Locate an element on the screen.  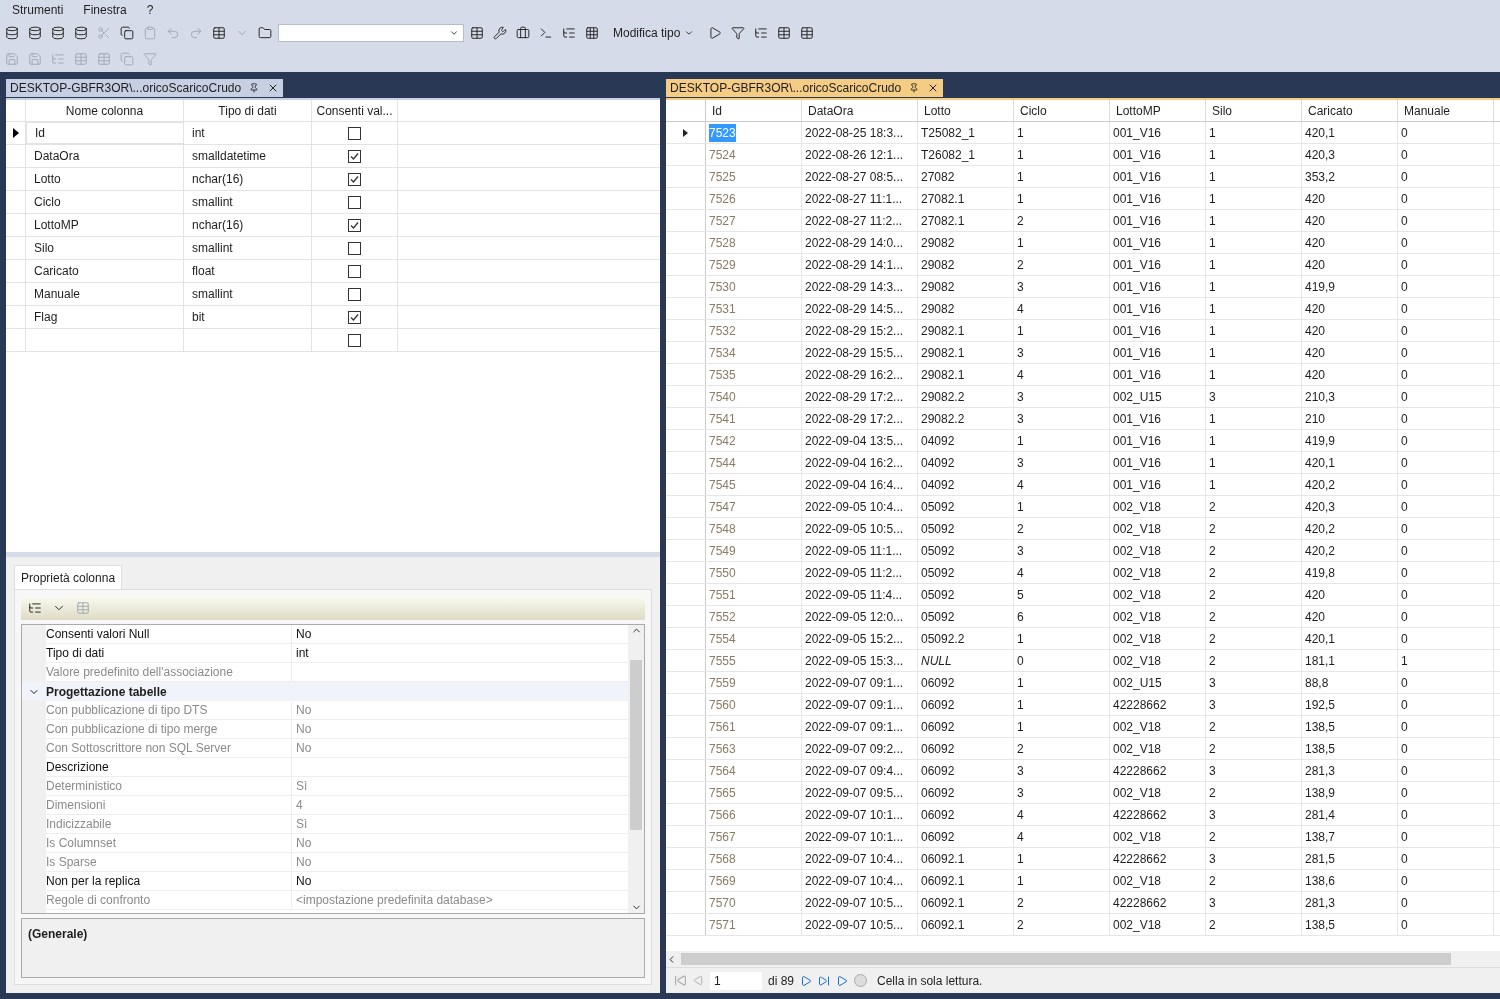
table-cell-text: 7571 is located at coordinates (722, 925).